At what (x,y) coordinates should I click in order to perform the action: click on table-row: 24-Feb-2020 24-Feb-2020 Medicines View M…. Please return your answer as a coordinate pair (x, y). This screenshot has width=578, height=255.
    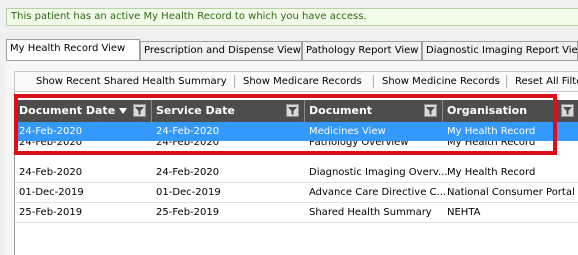
    Looking at the image, I should click on (296, 131).